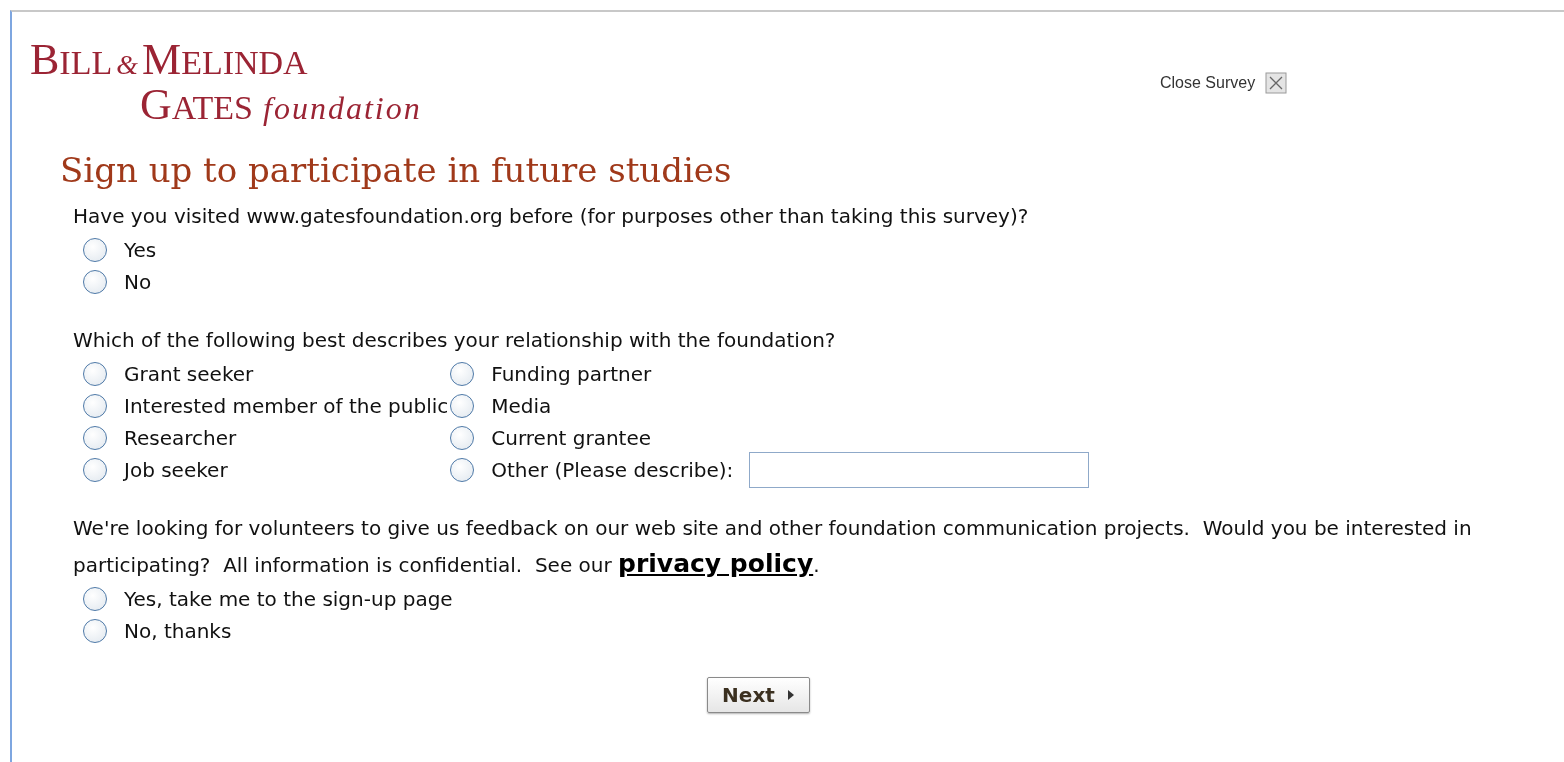 The image size is (1564, 762). I want to click on radio-option: Other (Please describe):, so click(770, 470).